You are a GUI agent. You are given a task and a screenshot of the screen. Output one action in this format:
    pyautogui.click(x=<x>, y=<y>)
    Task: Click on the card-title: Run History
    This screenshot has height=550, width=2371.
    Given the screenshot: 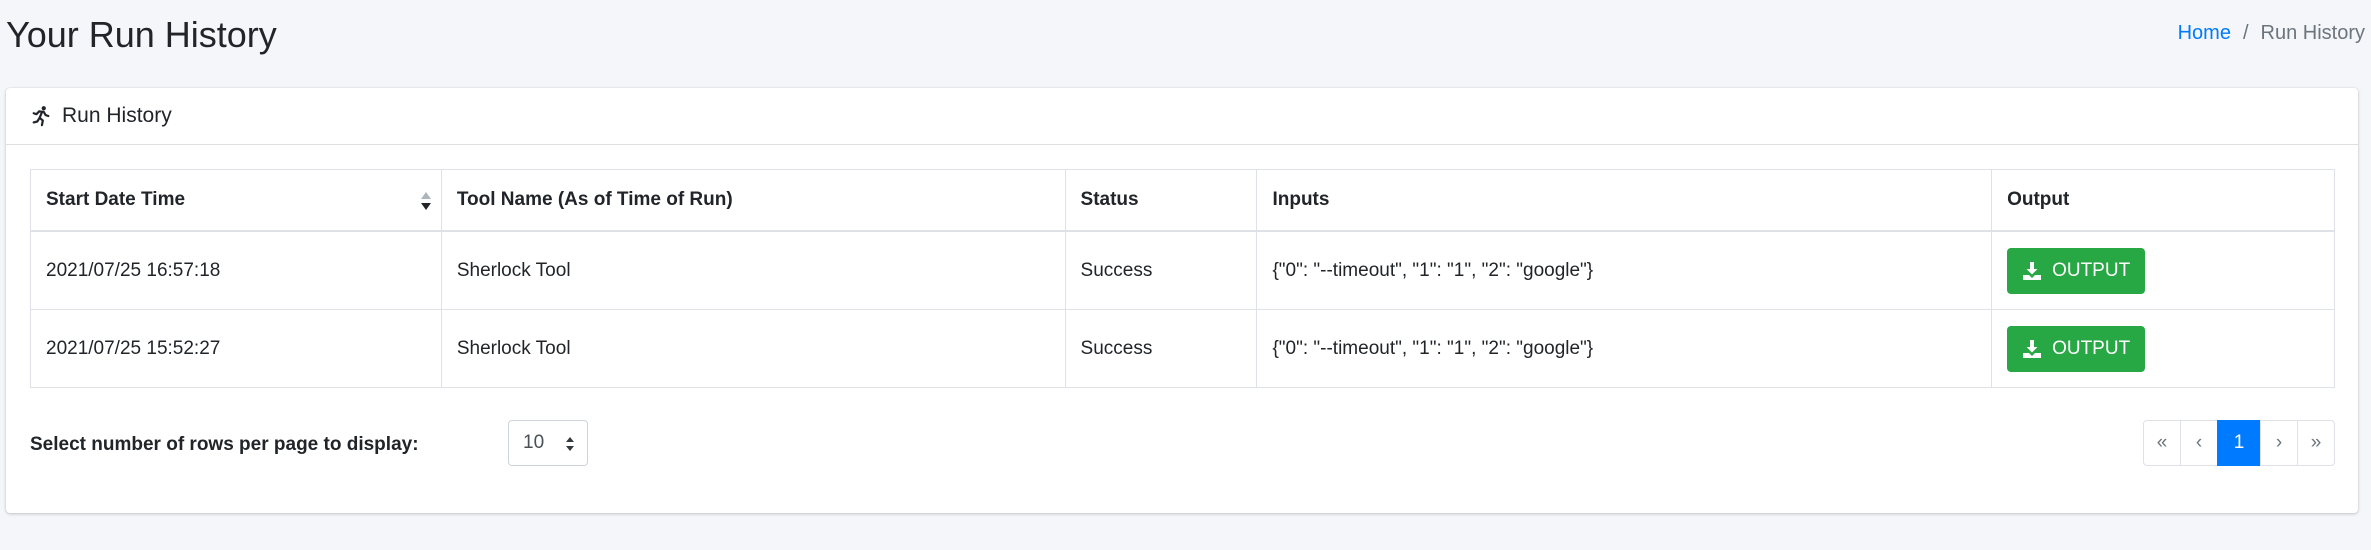 What is the action you would take?
    pyautogui.click(x=117, y=115)
    